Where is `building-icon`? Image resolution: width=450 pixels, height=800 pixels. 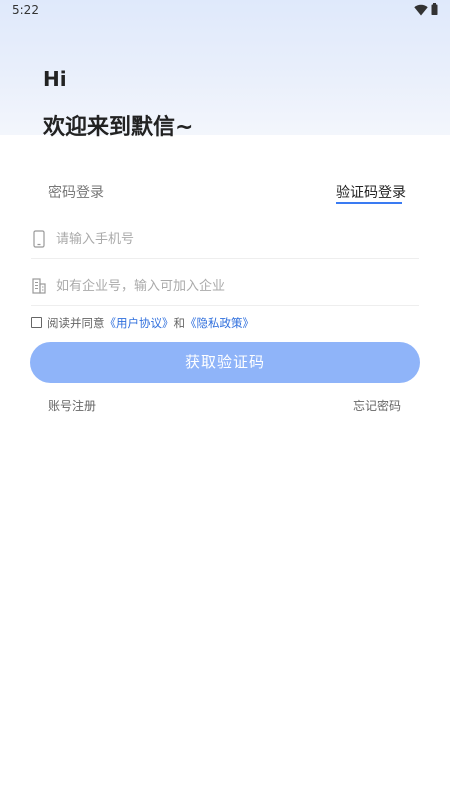
building-icon is located at coordinates (39, 286).